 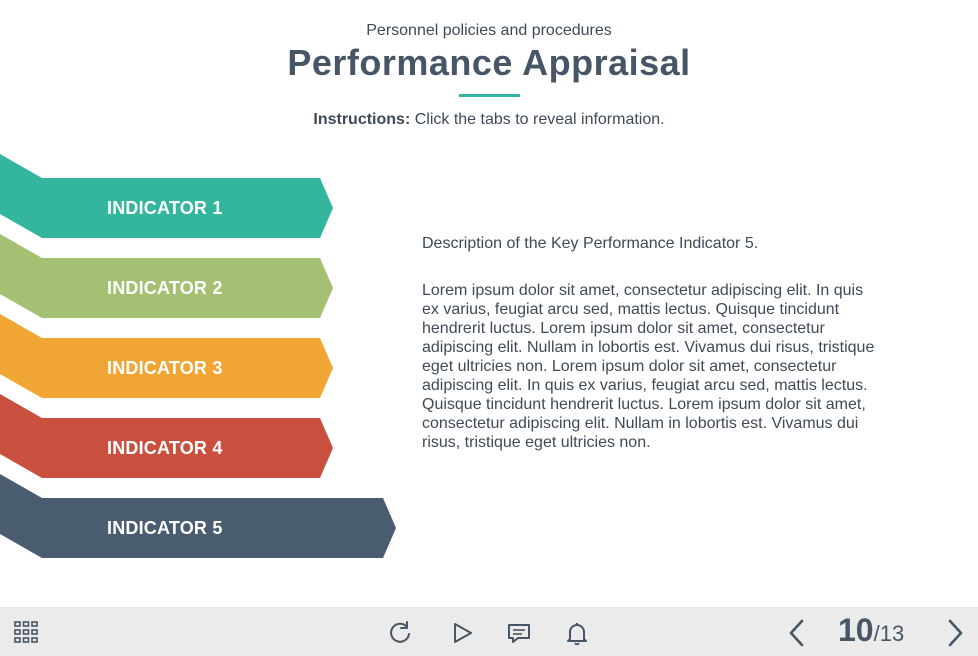 What do you see at coordinates (489, 631) in the screenshot?
I see `player-footer` at bounding box center [489, 631].